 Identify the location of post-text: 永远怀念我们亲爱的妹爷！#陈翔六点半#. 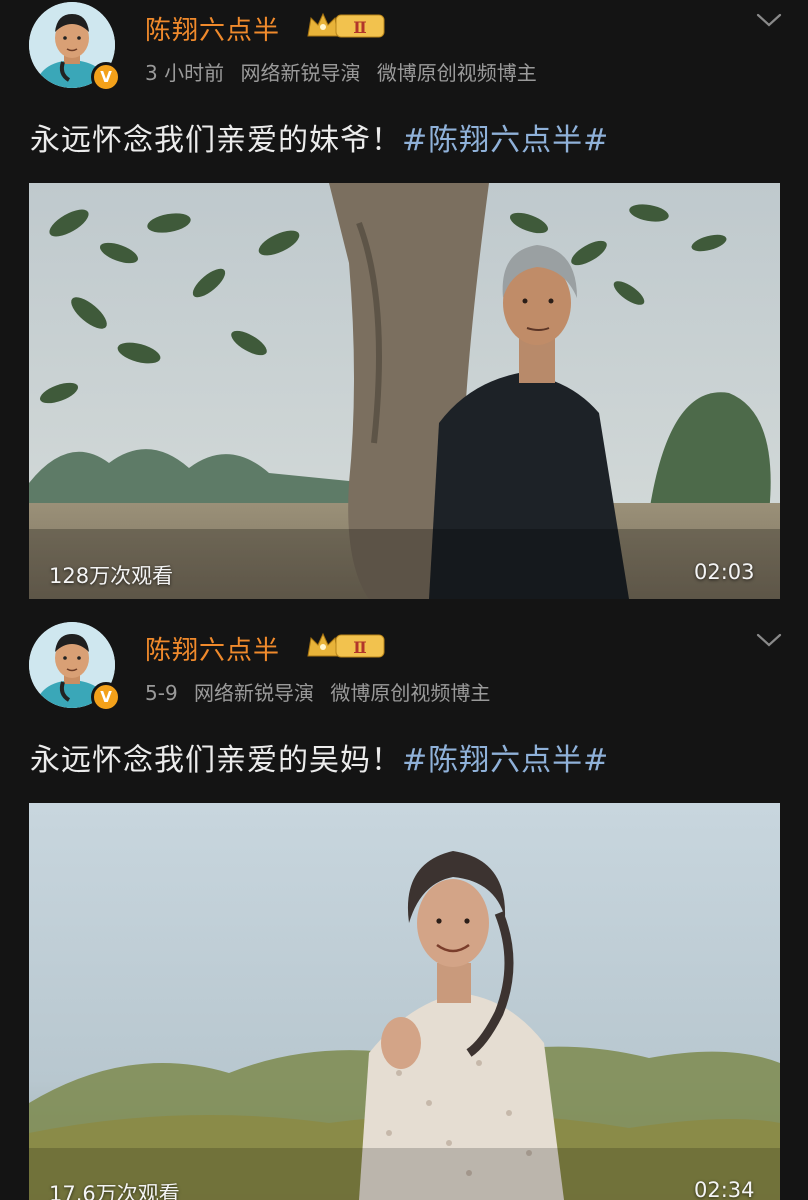
(319, 137).